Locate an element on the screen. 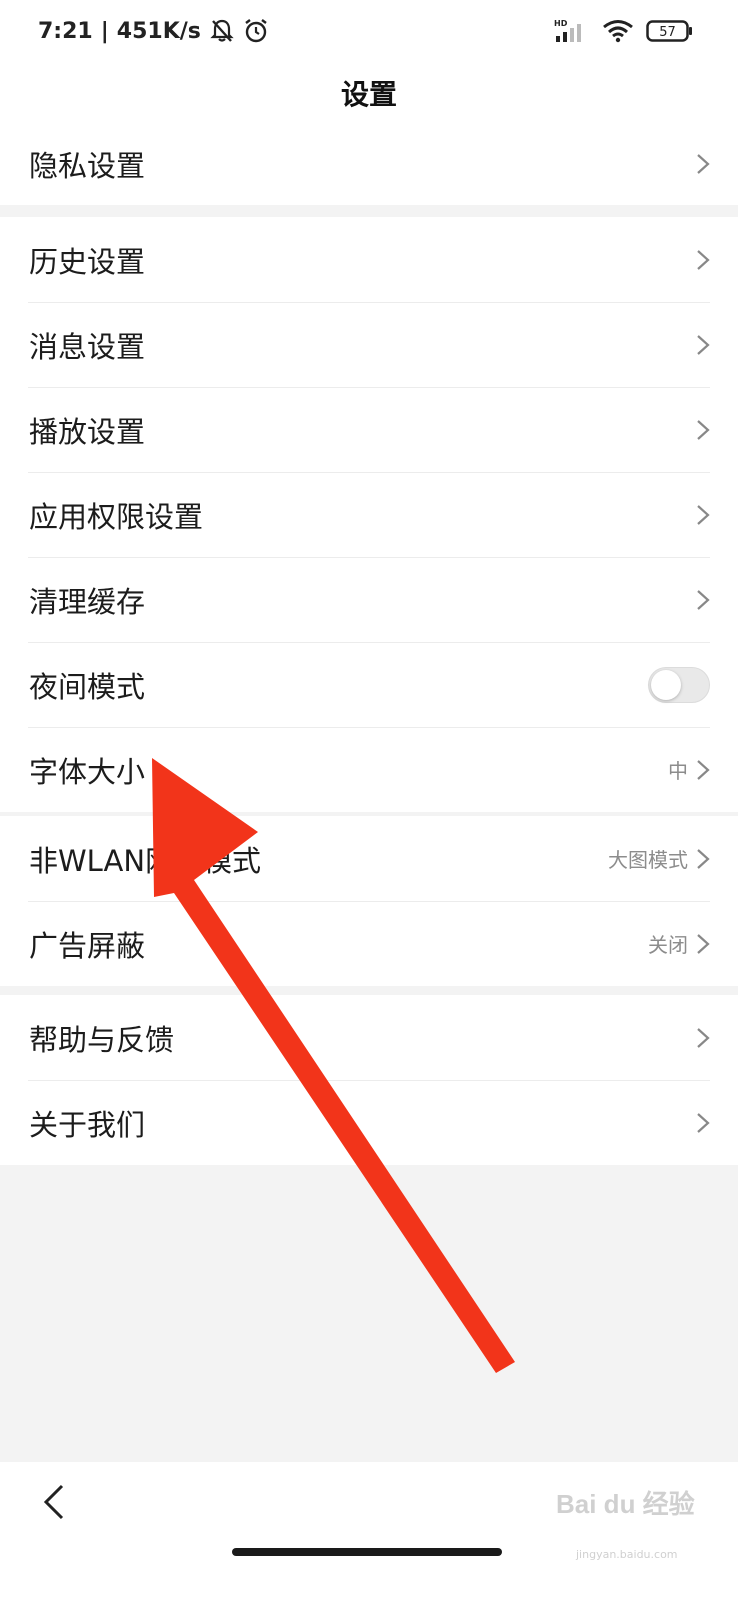 This screenshot has width=738, height=1600. status-right: HD 57 is located at coordinates (624, 31).